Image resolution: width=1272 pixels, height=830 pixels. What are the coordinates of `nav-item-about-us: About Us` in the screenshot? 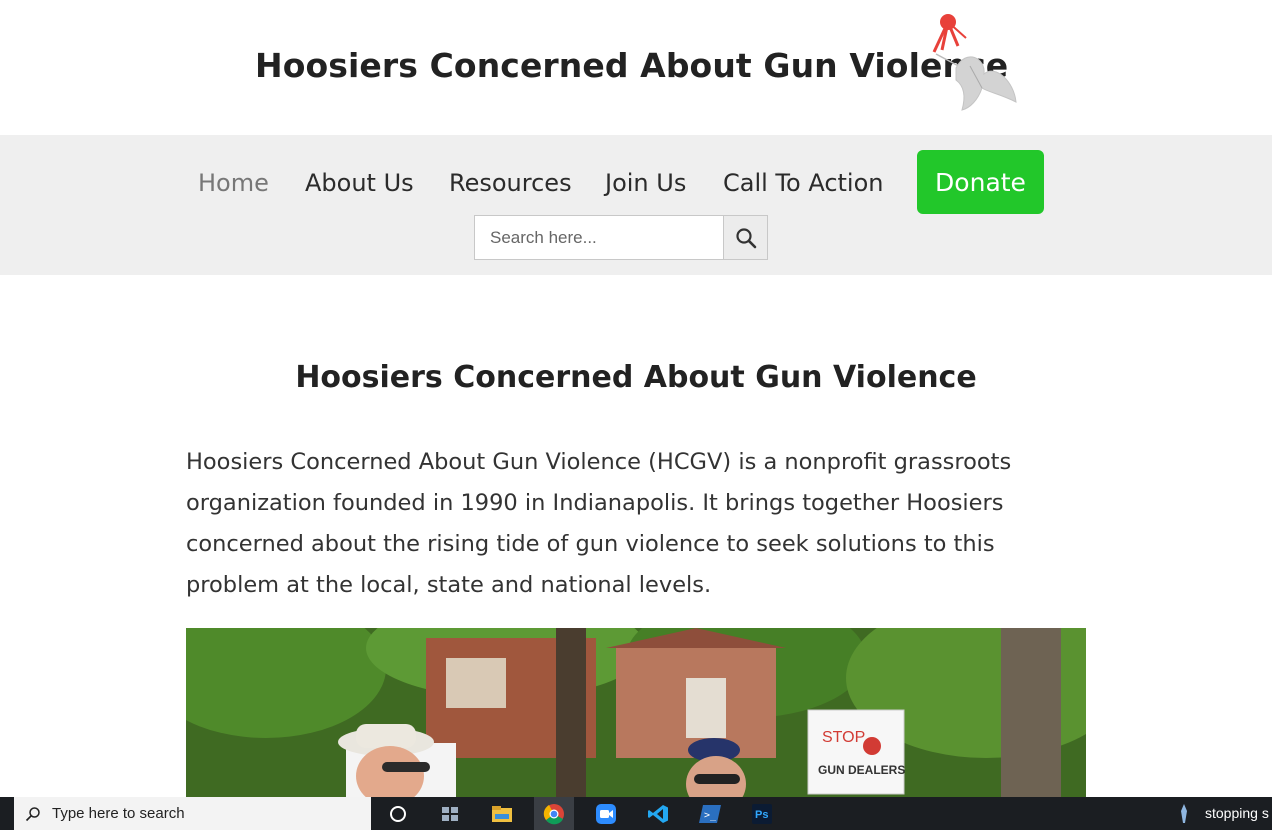 It's located at (359, 183).